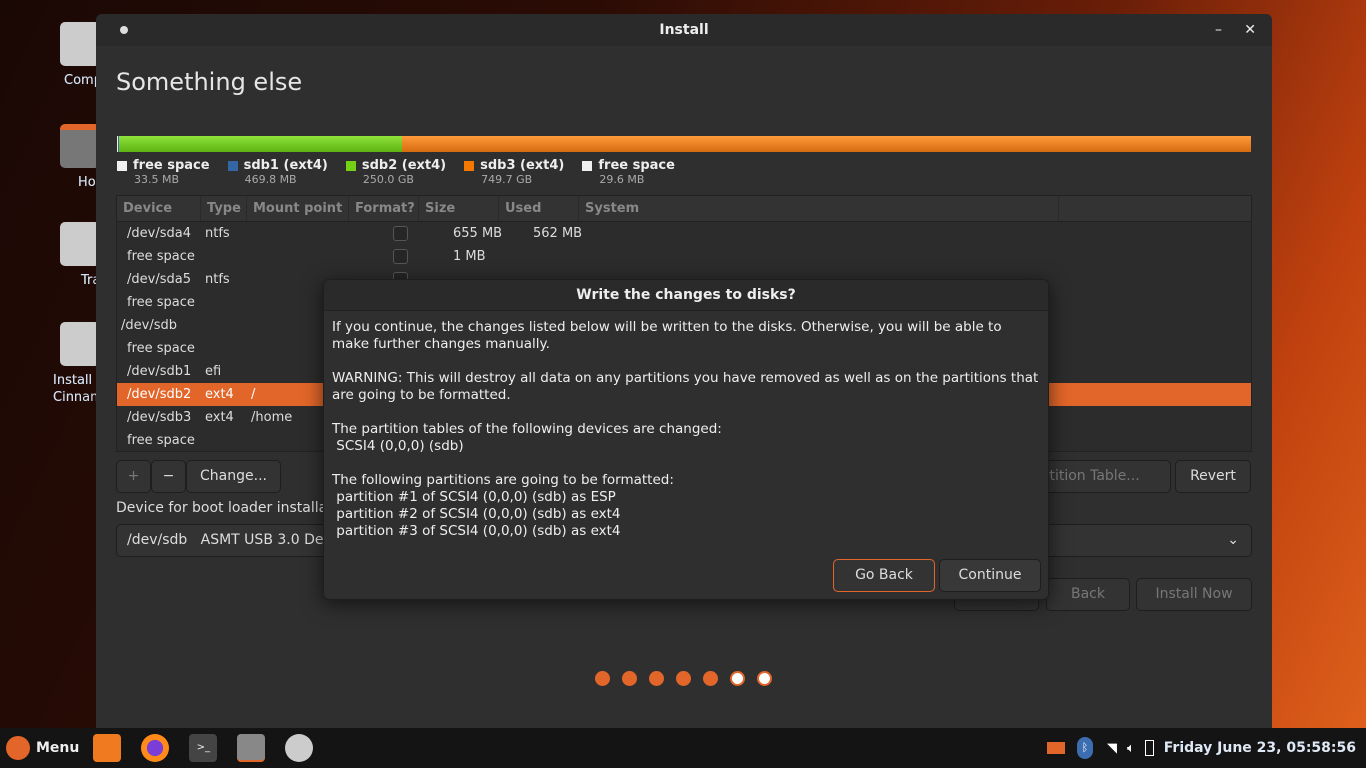 The width and height of the screenshot is (1366, 768). What do you see at coordinates (149, 325) in the screenshot?
I see `cell-device: /dev/sdb` at bounding box center [149, 325].